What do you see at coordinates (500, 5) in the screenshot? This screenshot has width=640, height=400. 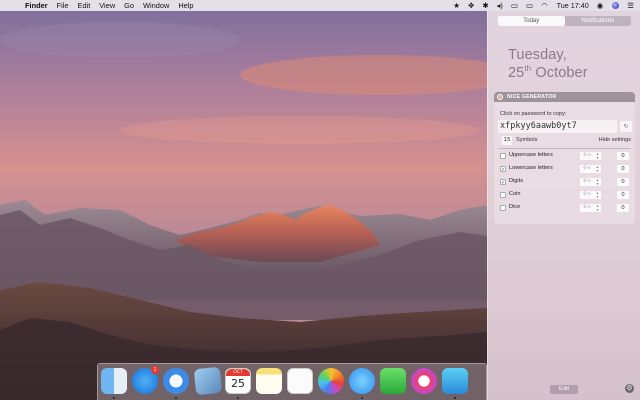 I see `volume-icon: ◂)` at bounding box center [500, 5].